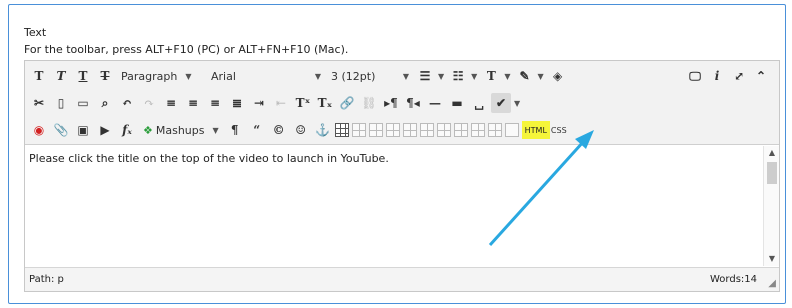 Image resolution: width=792 pixels, height=308 pixels. Describe the element at coordinates (323, 130) in the screenshot. I see `anchor-button: ⚓` at that location.